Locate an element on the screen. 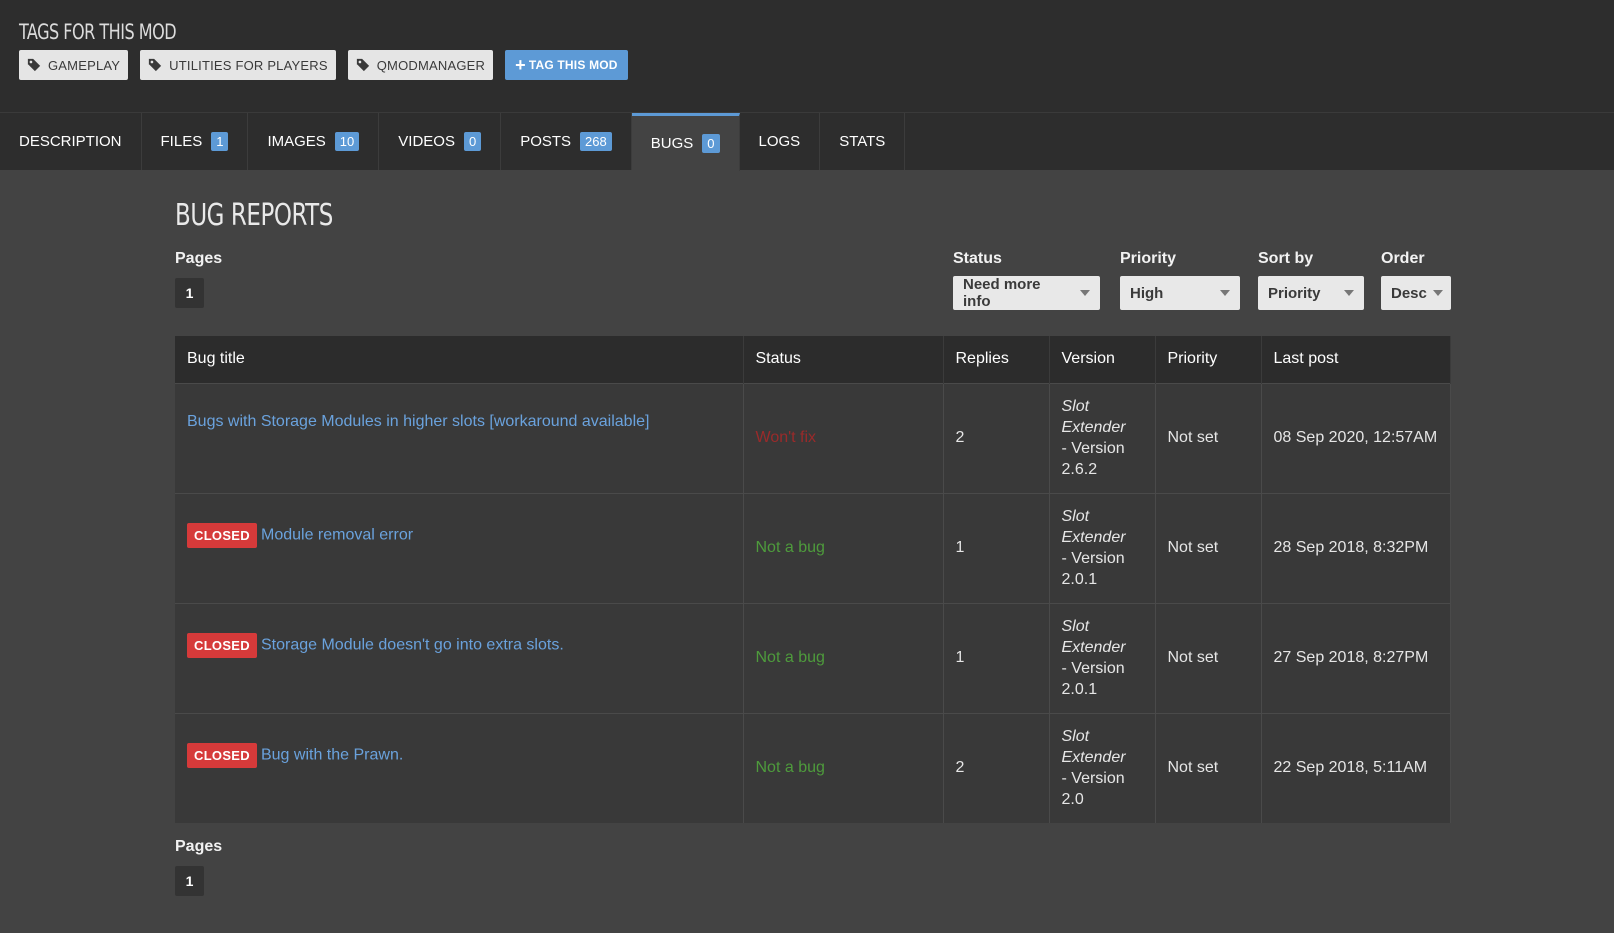  tab-description: DESCRIPTION is located at coordinates (71, 141).